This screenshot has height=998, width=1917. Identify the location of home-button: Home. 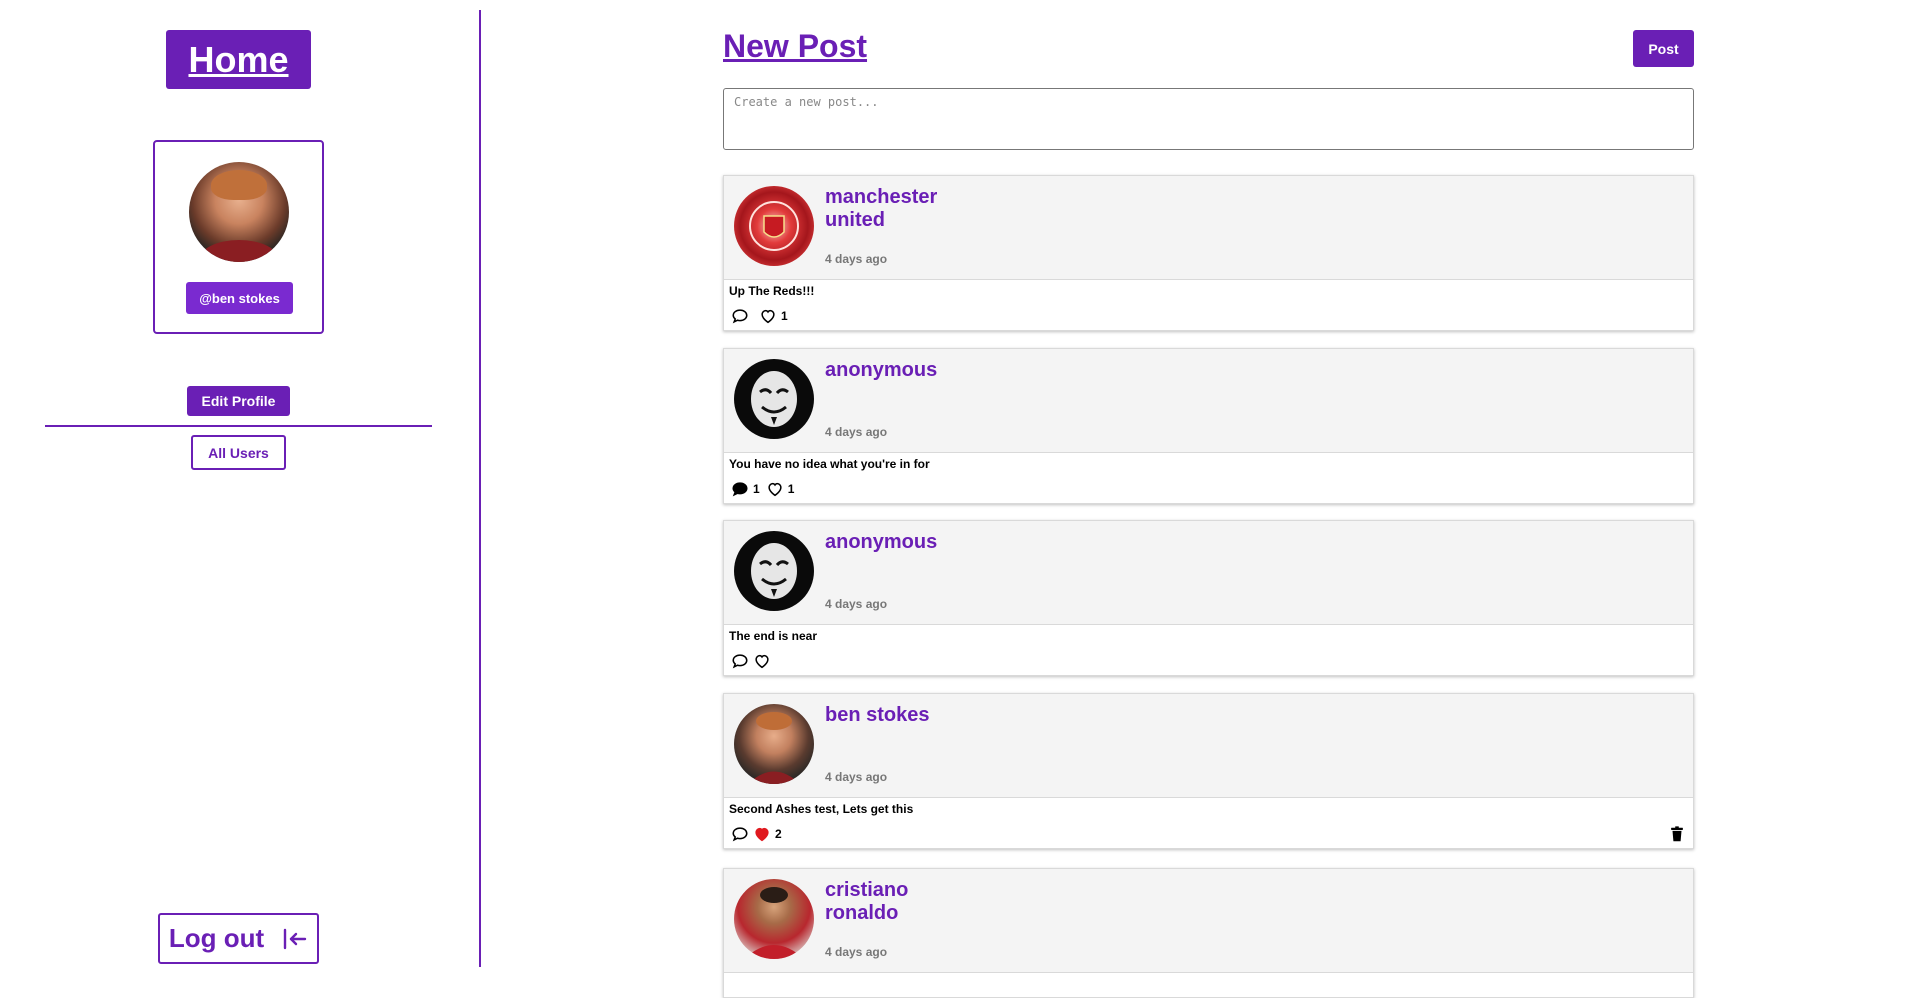
(238, 59).